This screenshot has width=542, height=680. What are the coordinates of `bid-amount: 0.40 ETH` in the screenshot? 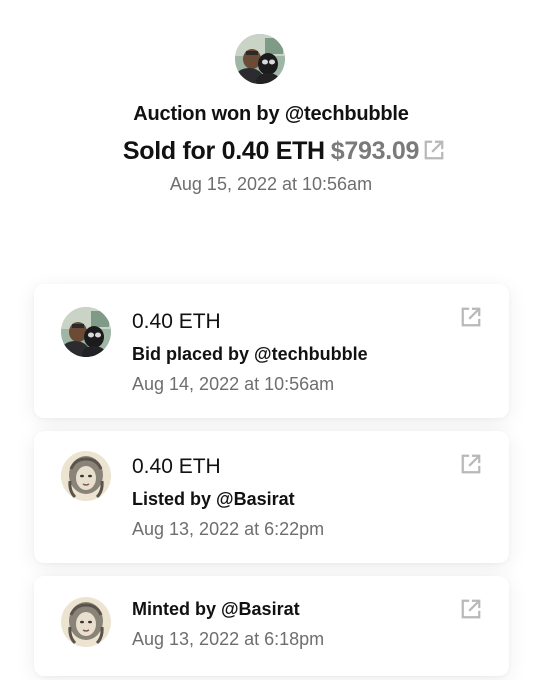 It's located at (176, 321).